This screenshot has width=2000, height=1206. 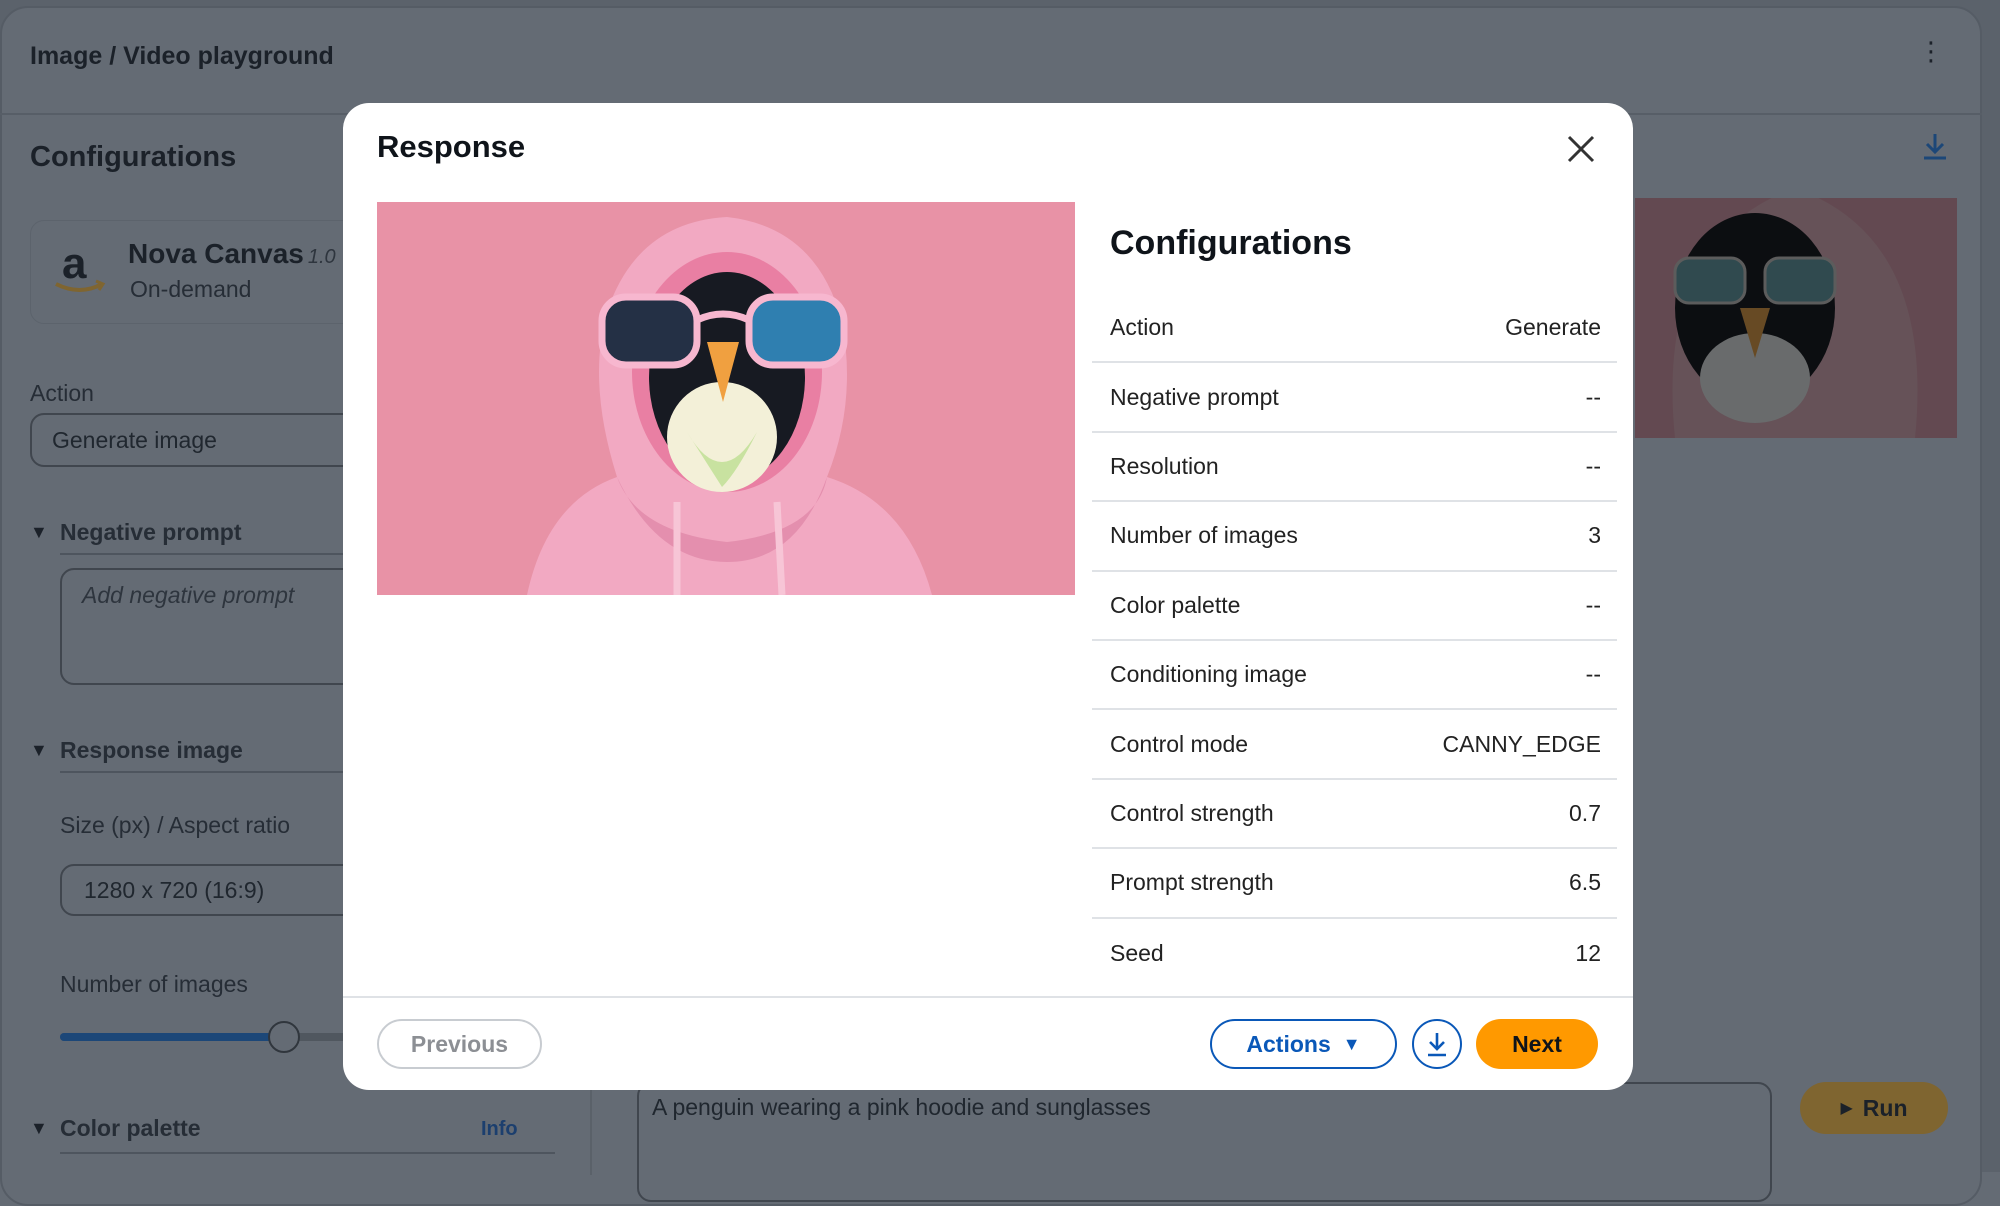 What do you see at coordinates (216, 253) in the screenshot?
I see `model-name-text: Nova Canvas` at bounding box center [216, 253].